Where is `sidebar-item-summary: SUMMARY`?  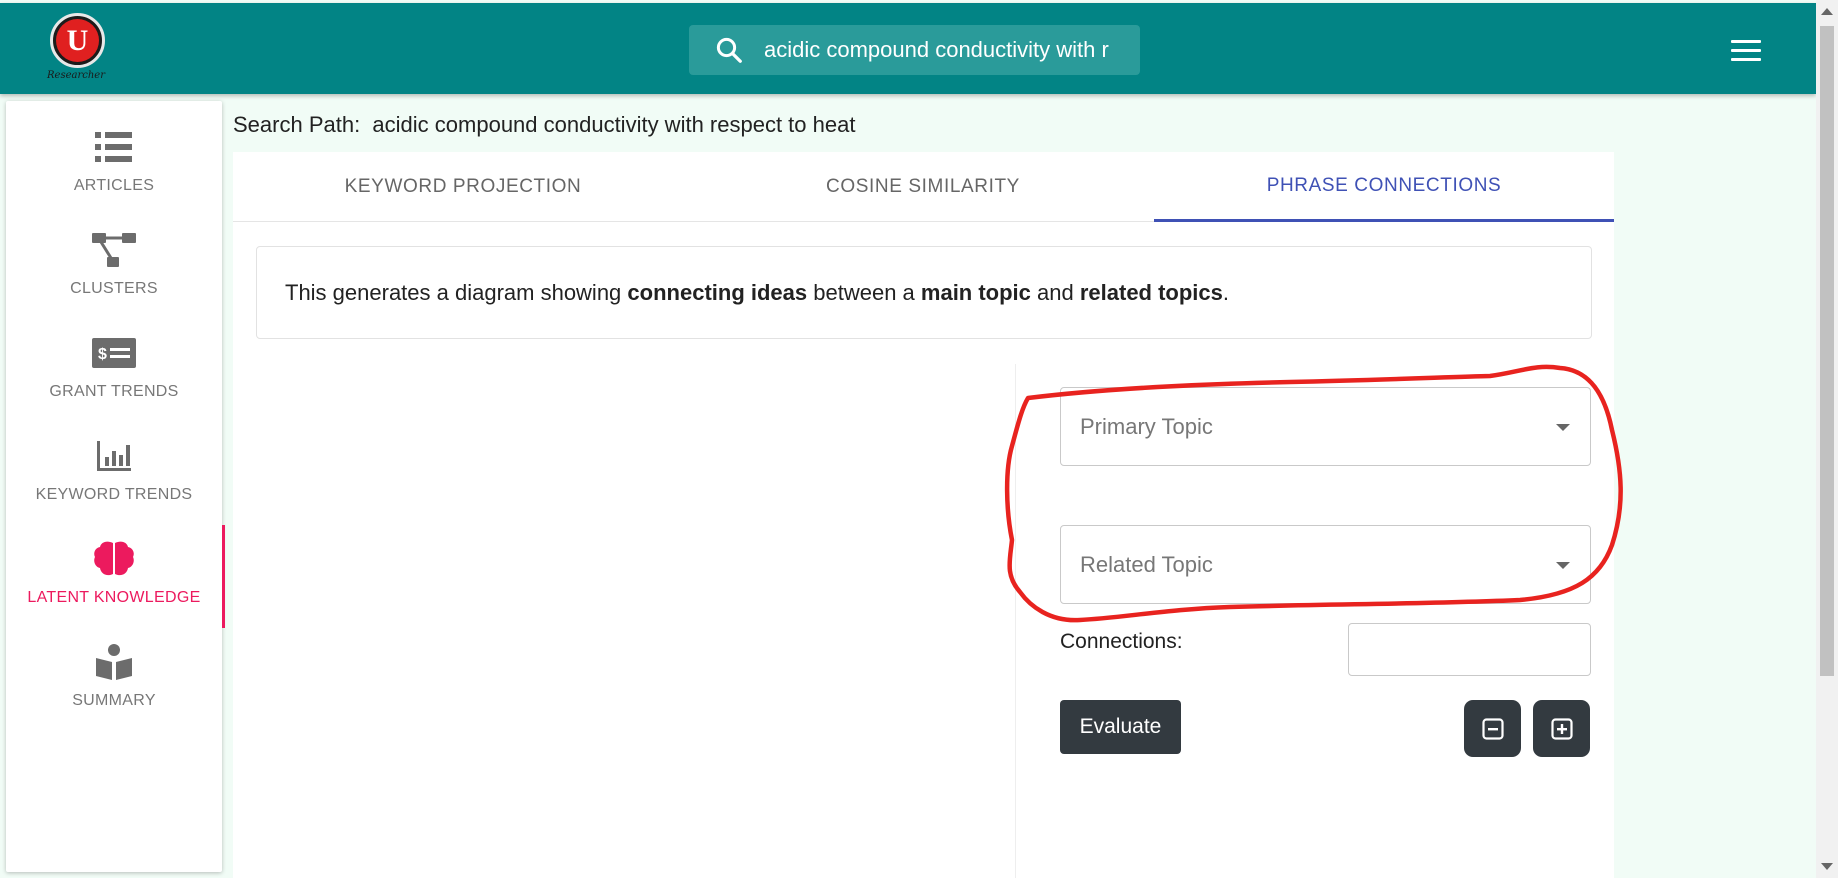
sidebar-item-summary: SUMMARY is located at coordinates (114, 678).